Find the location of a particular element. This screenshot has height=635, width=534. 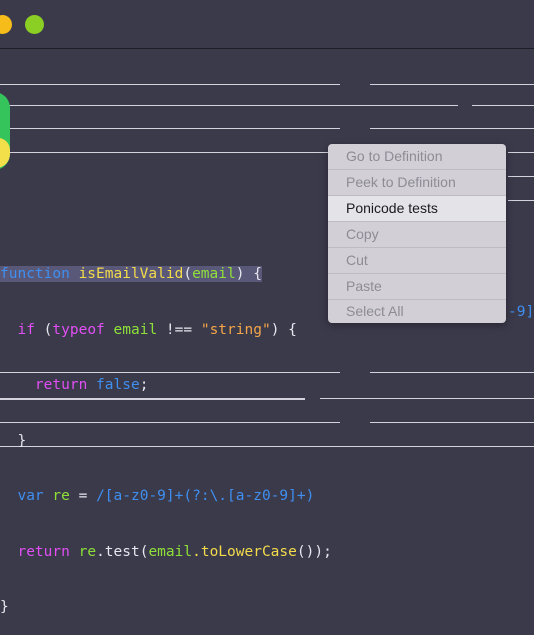

code-operator: !== is located at coordinates (179, 329).